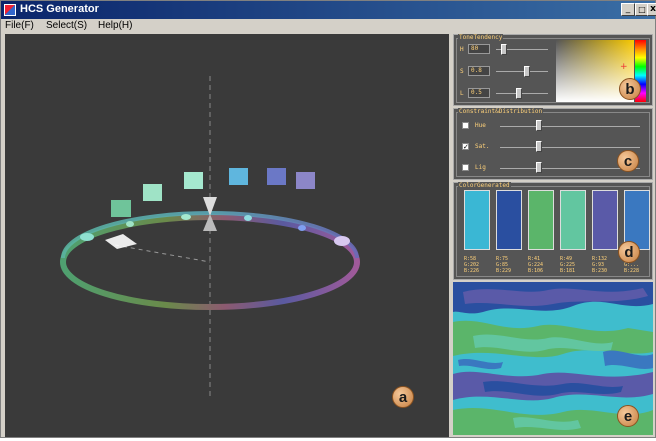  What do you see at coordinates (504, 265) in the screenshot?
I see `color-rgb-text: R:75 G:85 B:229` at bounding box center [504, 265].